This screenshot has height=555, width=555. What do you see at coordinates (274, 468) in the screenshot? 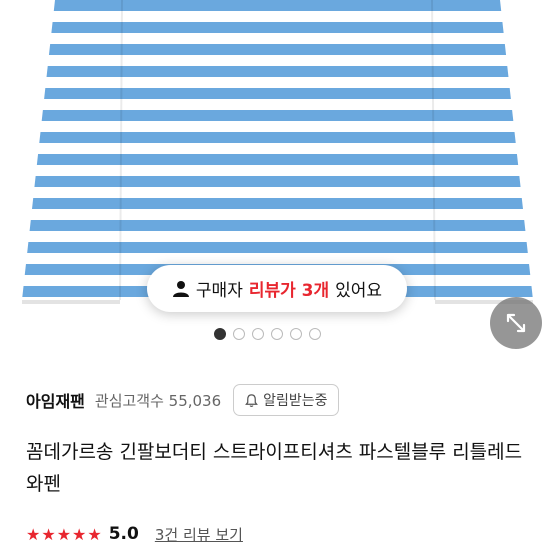
I see `product-title: 꼼데가르송 긴팔보더티 스트라이프티셔츠 파스텔블루 리틀레드와펜` at bounding box center [274, 468].